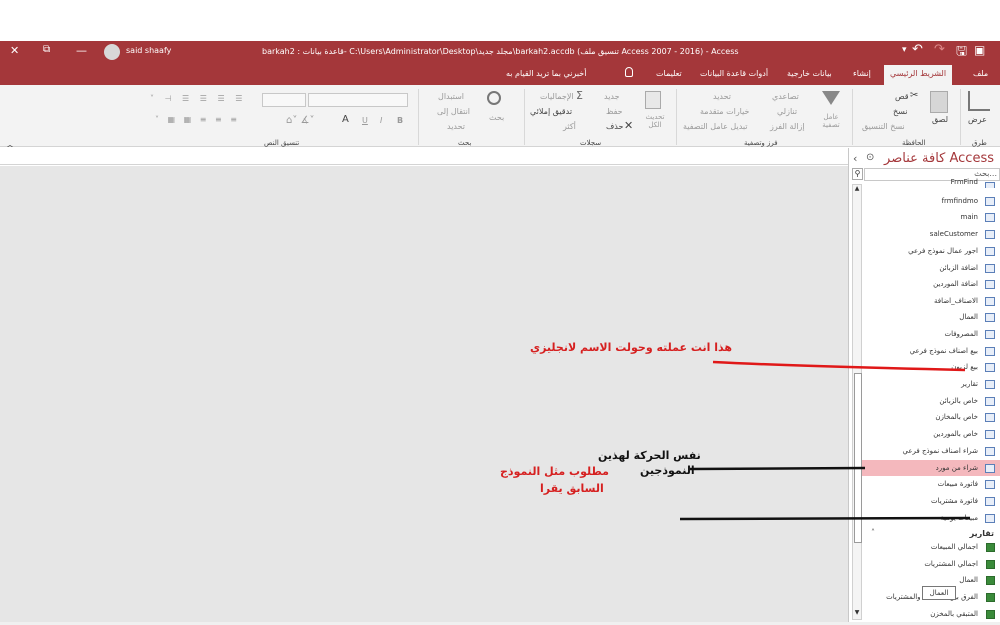 This screenshot has height=625, width=1000. Describe the element at coordinates (777, 468) in the screenshot. I see `black-line-upper` at that location.